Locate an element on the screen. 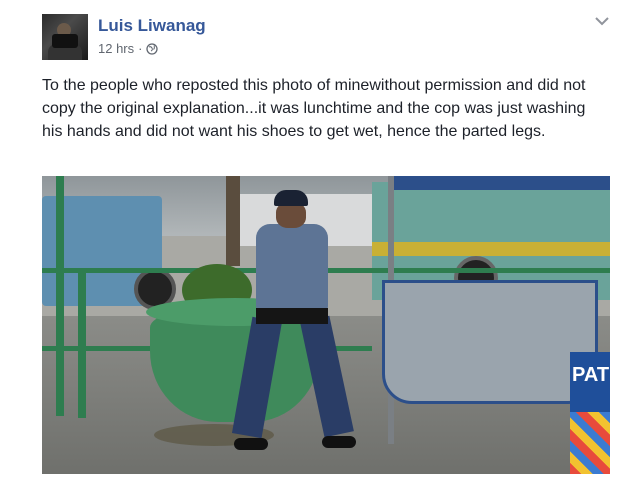 Image resolution: width=640 pixels, height=480 pixels. photo-officer-shirt is located at coordinates (292, 268).